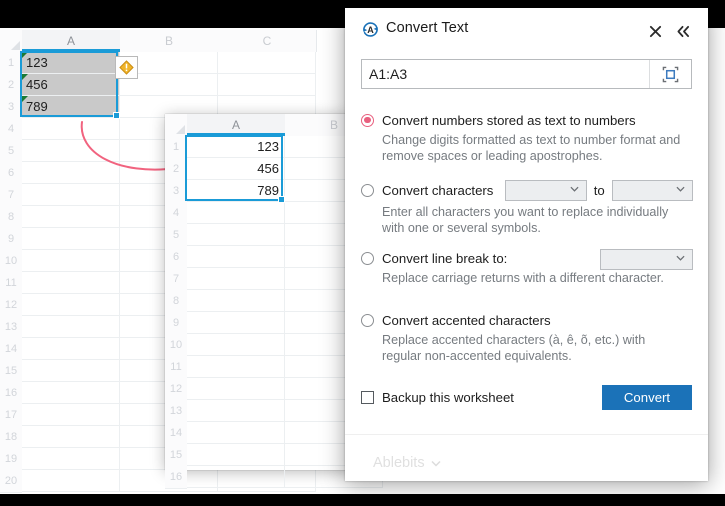  Describe the element at coordinates (670, 74) in the screenshot. I see `range-select-button` at that location.